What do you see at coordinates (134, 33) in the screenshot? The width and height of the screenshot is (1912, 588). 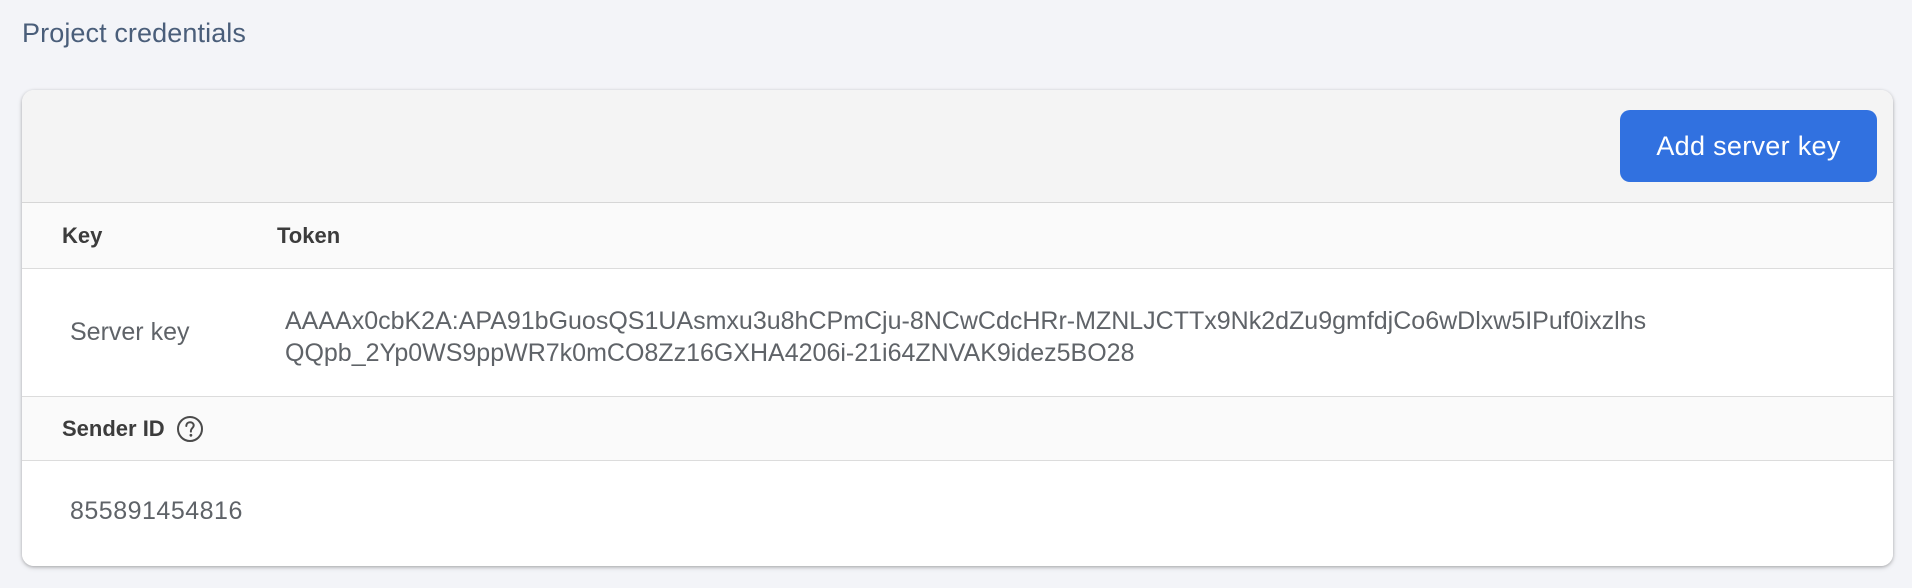 I see `page-title: Project credentials` at bounding box center [134, 33].